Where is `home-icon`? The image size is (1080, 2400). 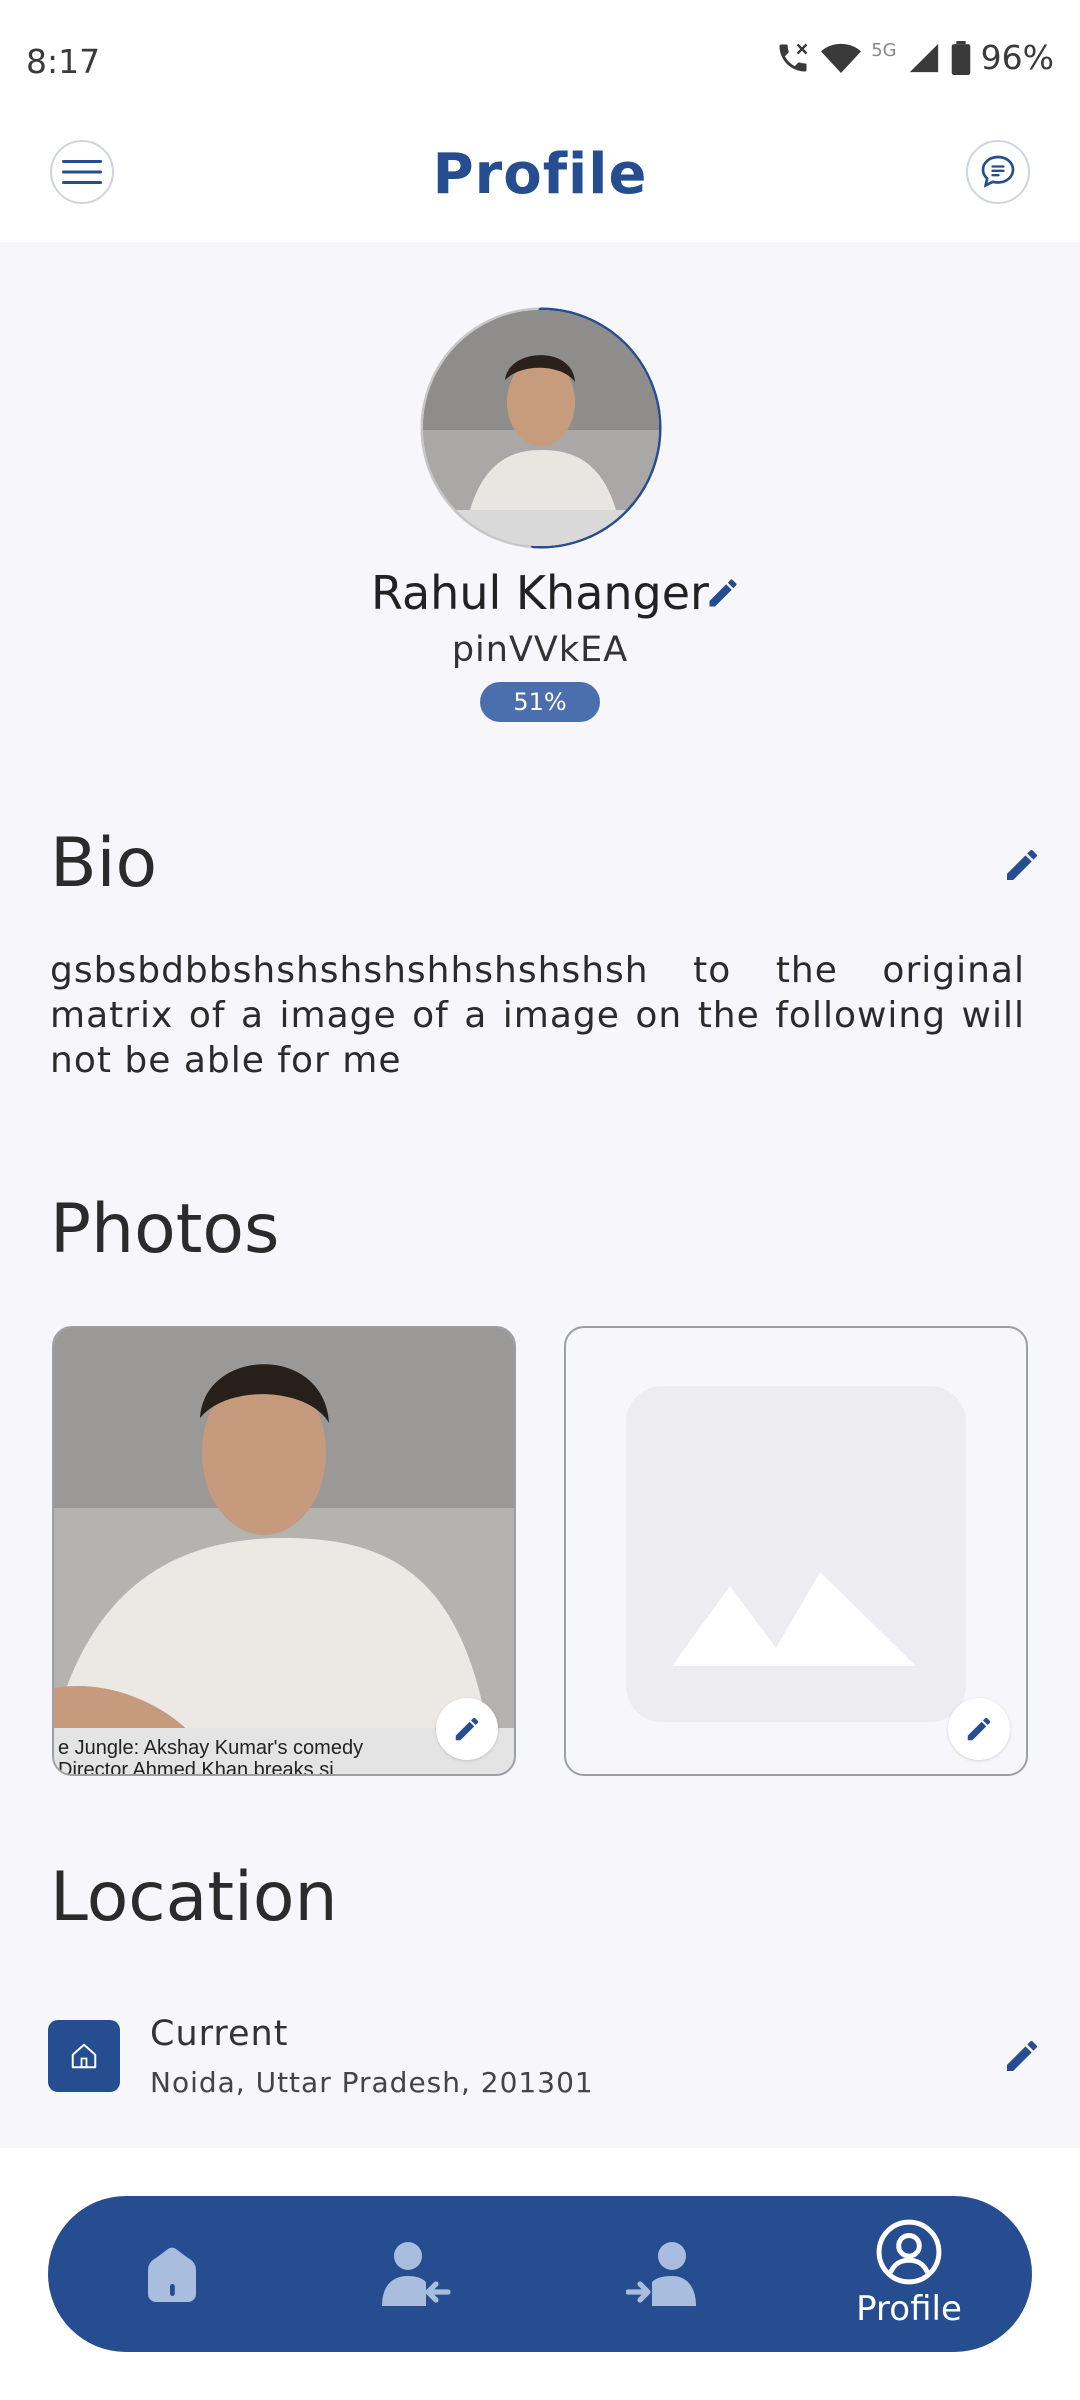
home-icon is located at coordinates (172, 2274).